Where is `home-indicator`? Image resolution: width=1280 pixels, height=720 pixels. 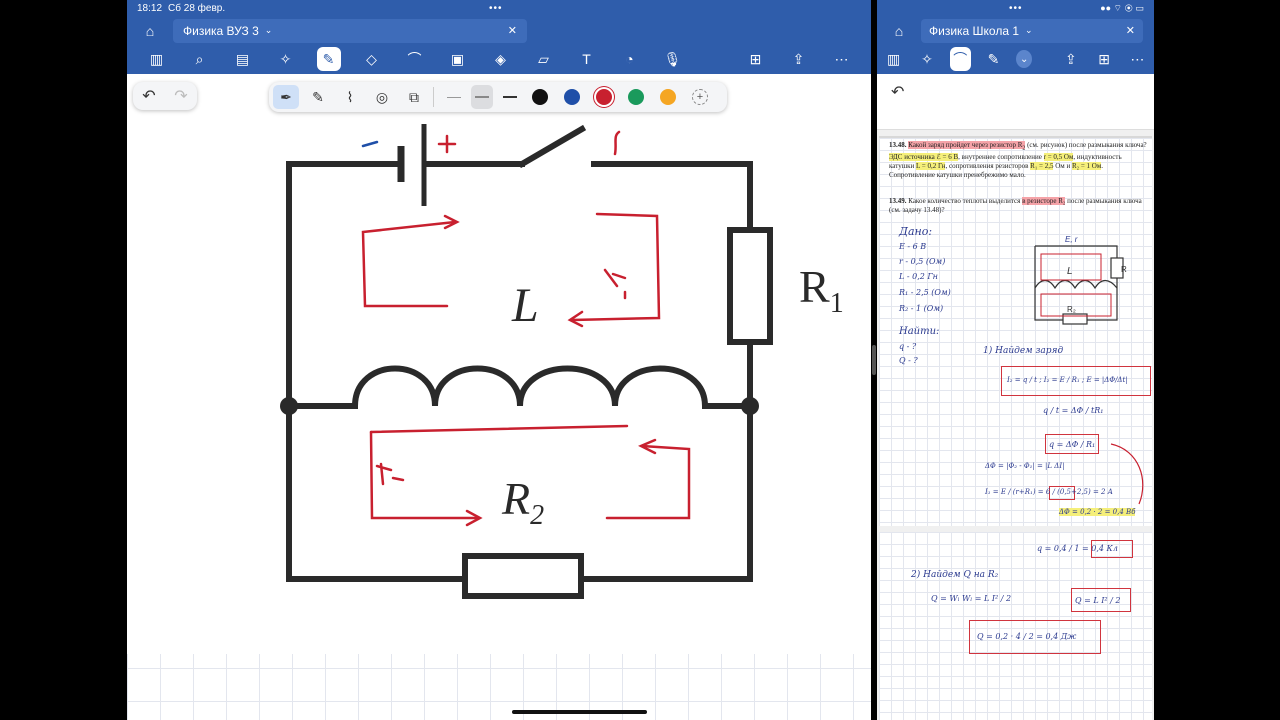 home-indicator is located at coordinates (579, 712).